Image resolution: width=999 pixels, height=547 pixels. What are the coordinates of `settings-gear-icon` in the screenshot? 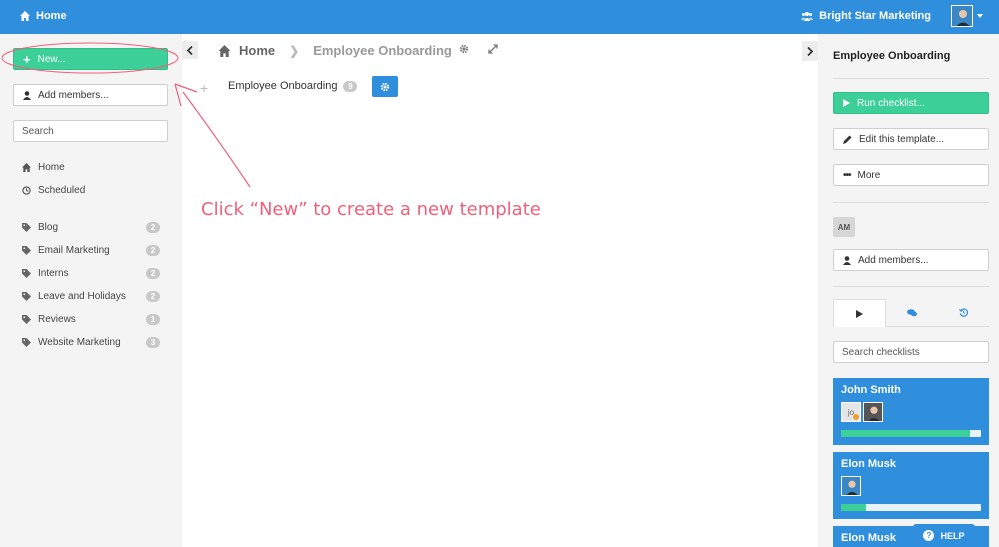 It's located at (464, 49).